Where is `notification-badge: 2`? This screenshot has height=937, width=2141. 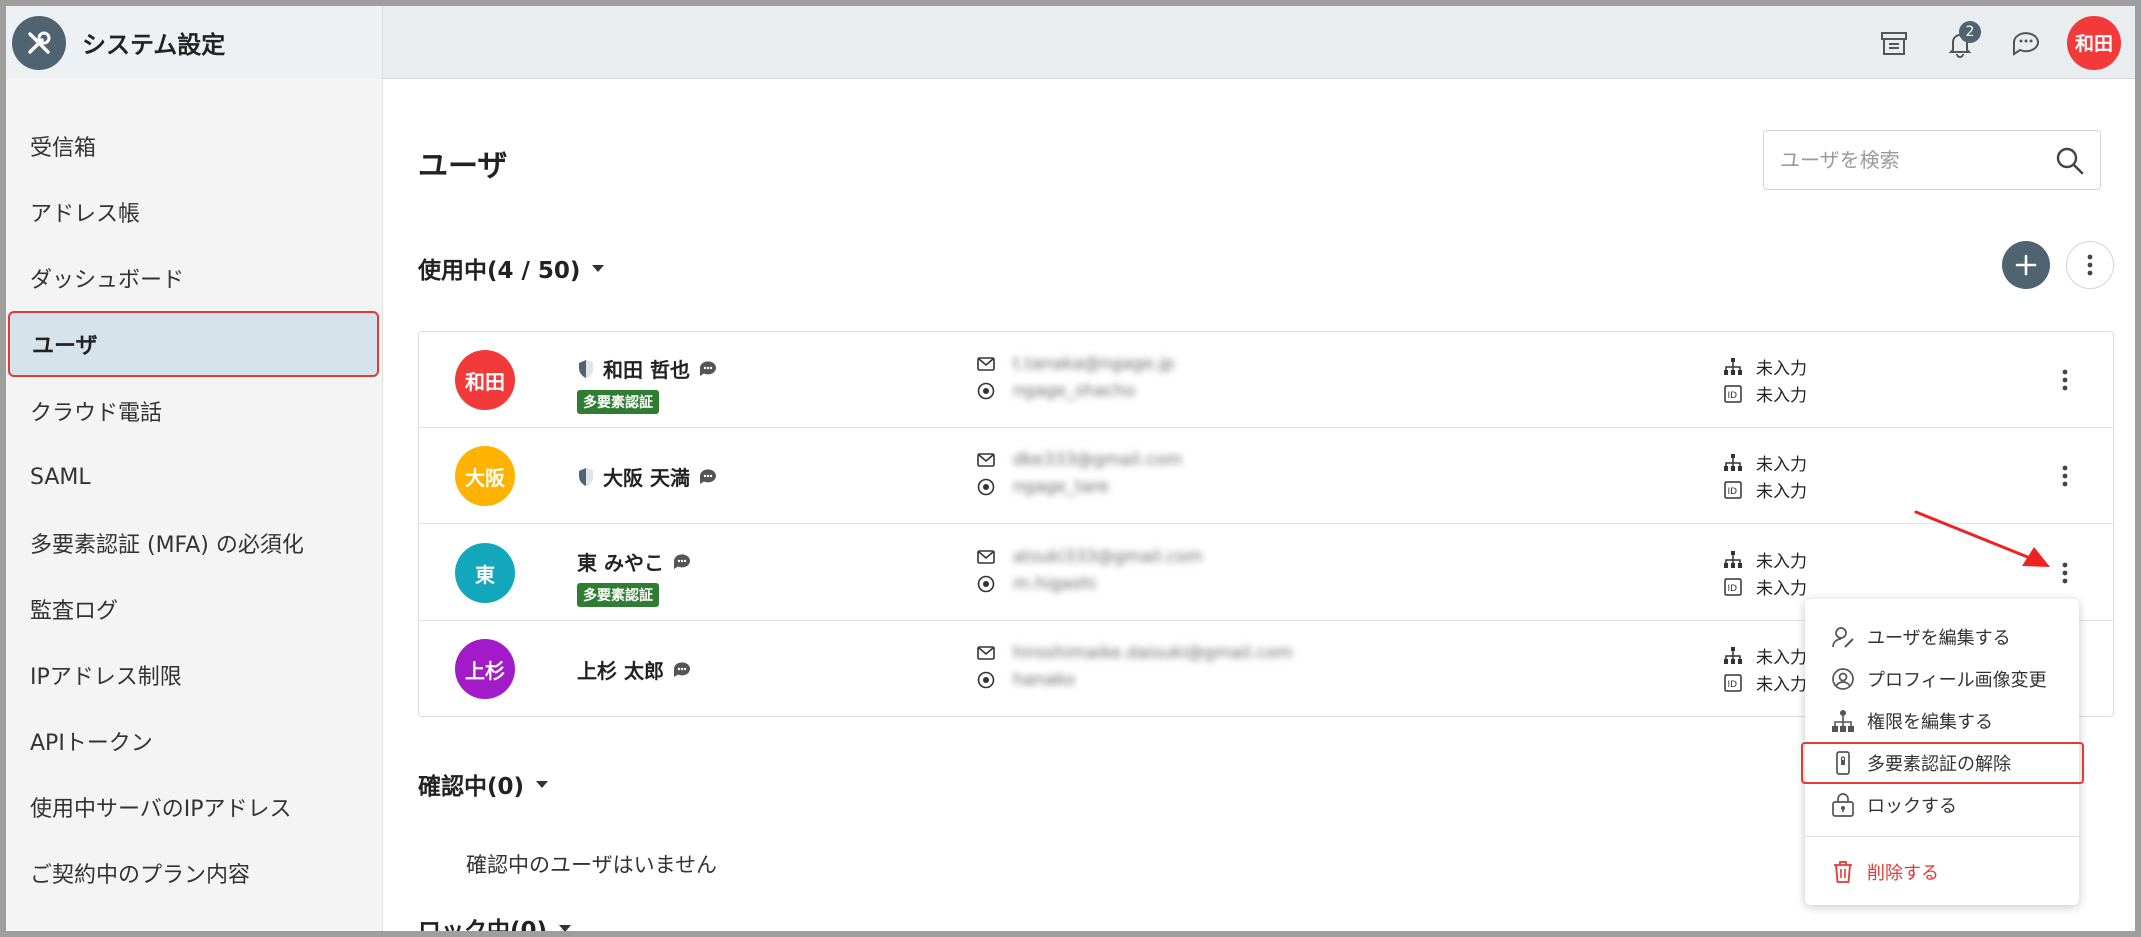 notification-badge: 2 is located at coordinates (1970, 31).